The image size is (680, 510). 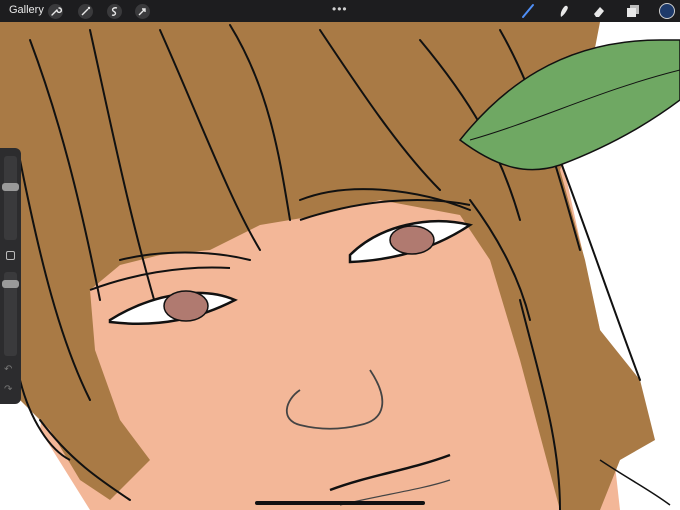 What do you see at coordinates (114, 11) in the screenshot?
I see `selection-icon` at bounding box center [114, 11].